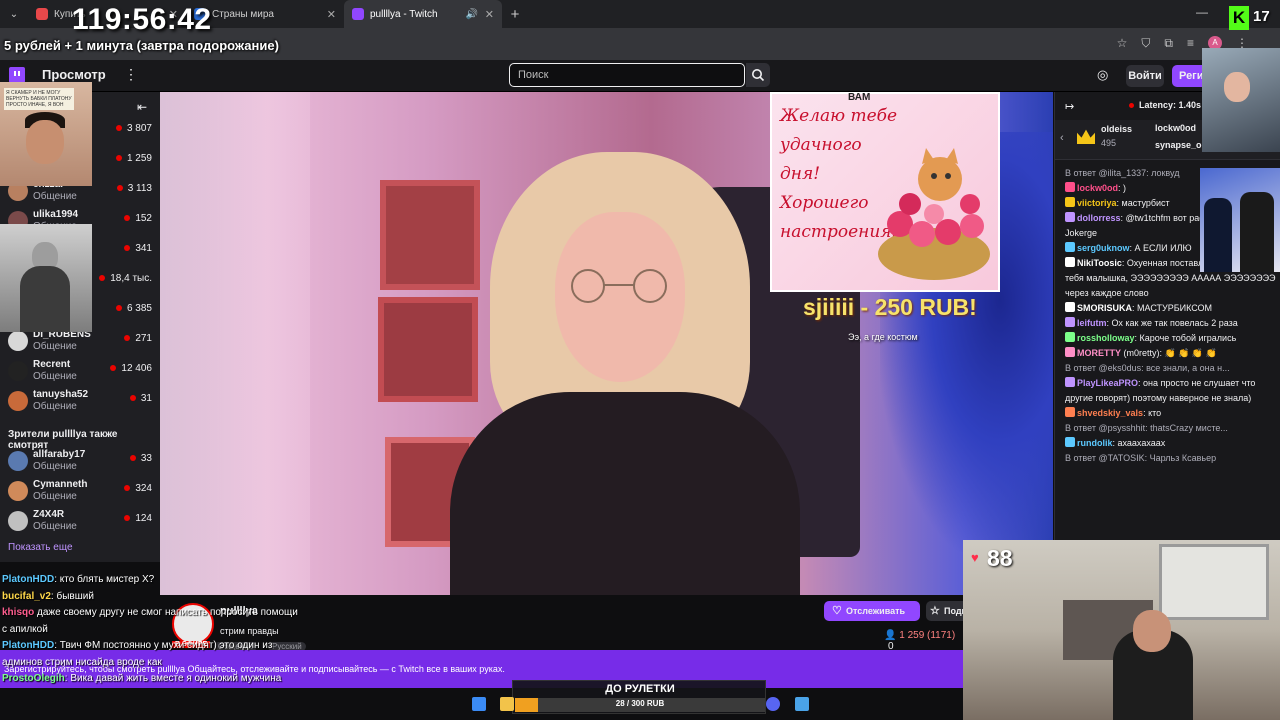  I want to click on kick-logo-icon: K, so click(1239, 18).